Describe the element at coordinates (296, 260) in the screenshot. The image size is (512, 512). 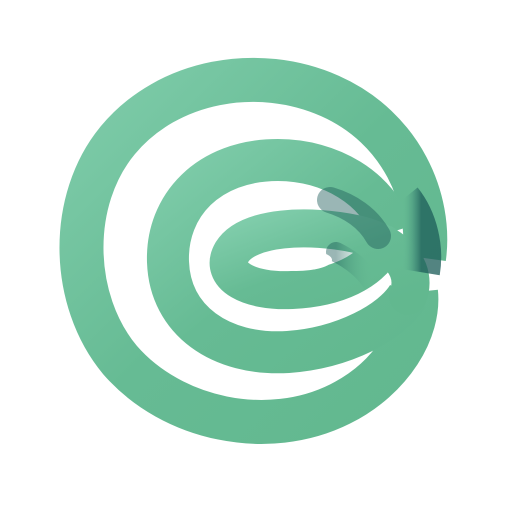
I see `inner-loop-hole` at that location.